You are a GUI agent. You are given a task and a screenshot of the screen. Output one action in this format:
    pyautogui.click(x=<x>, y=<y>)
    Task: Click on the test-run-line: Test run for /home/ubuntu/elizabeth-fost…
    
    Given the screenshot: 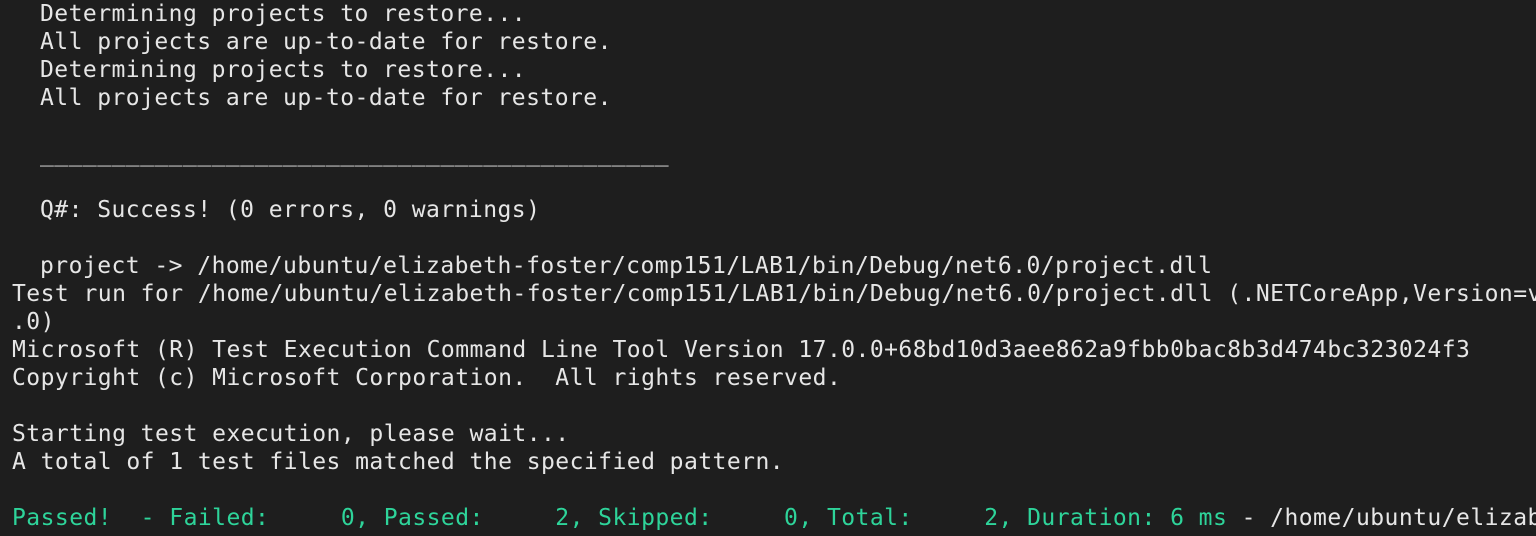 What is the action you would take?
    pyautogui.click(x=774, y=294)
    